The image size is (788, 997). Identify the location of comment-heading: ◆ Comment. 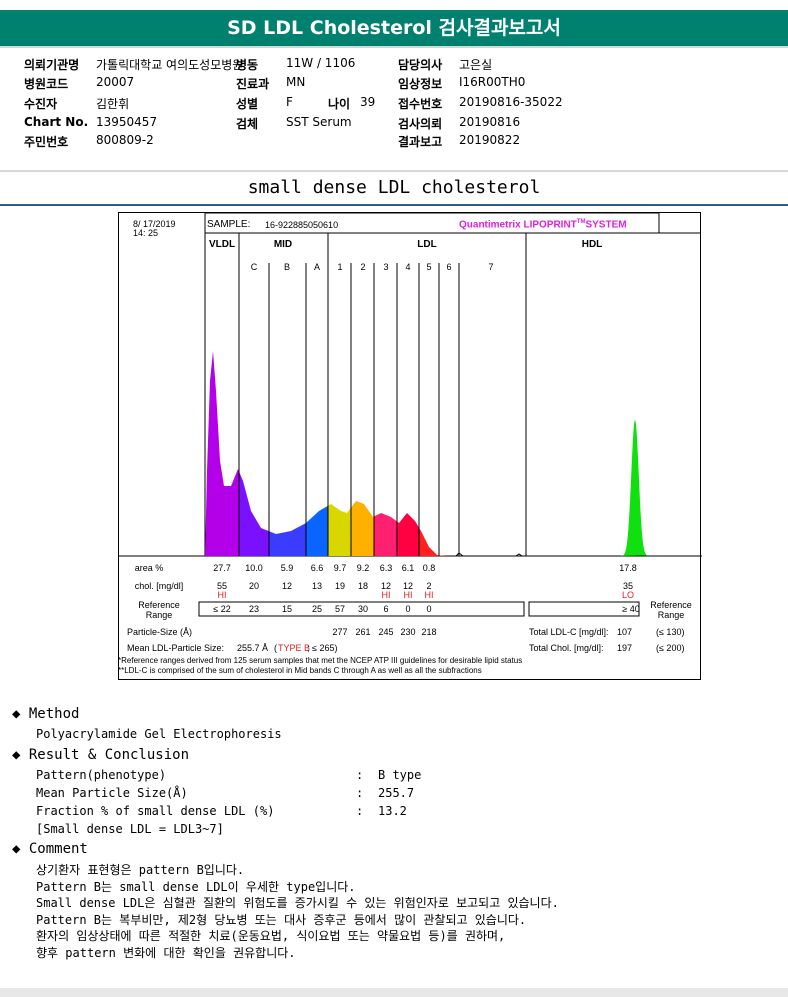
(50, 849).